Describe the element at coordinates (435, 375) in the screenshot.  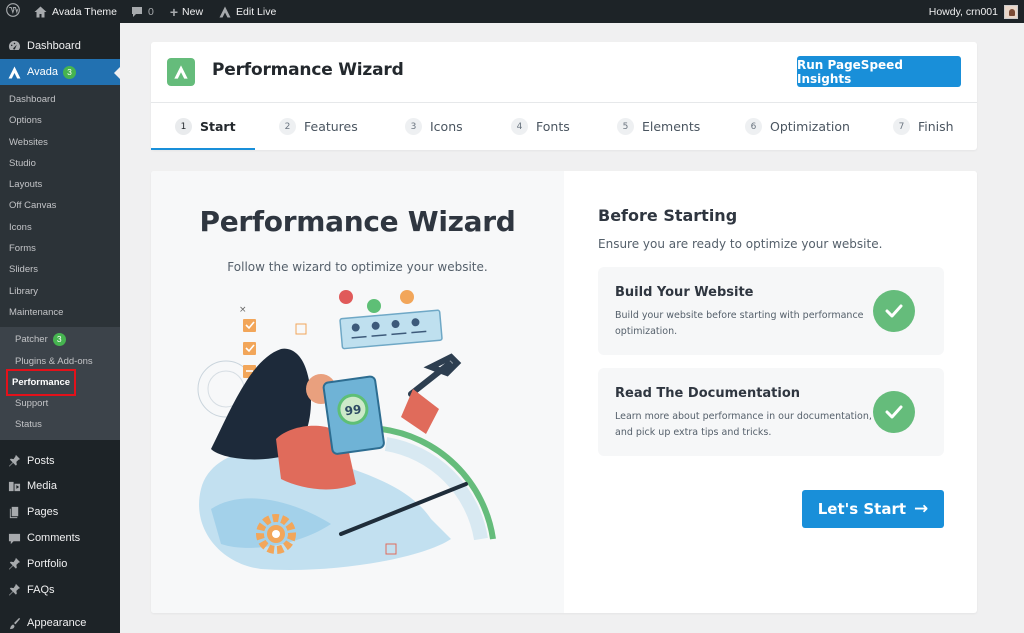
I see `wrench-shape` at that location.